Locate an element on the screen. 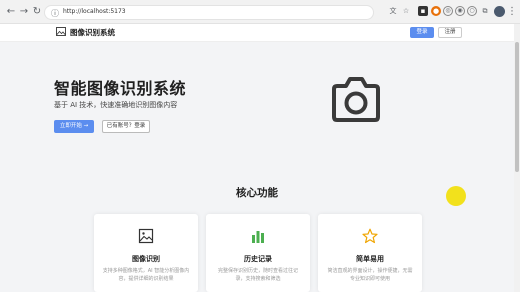 The height and width of the screenshot is (292, 520). translate-icon: 文 is located at coordinates (393, 11).